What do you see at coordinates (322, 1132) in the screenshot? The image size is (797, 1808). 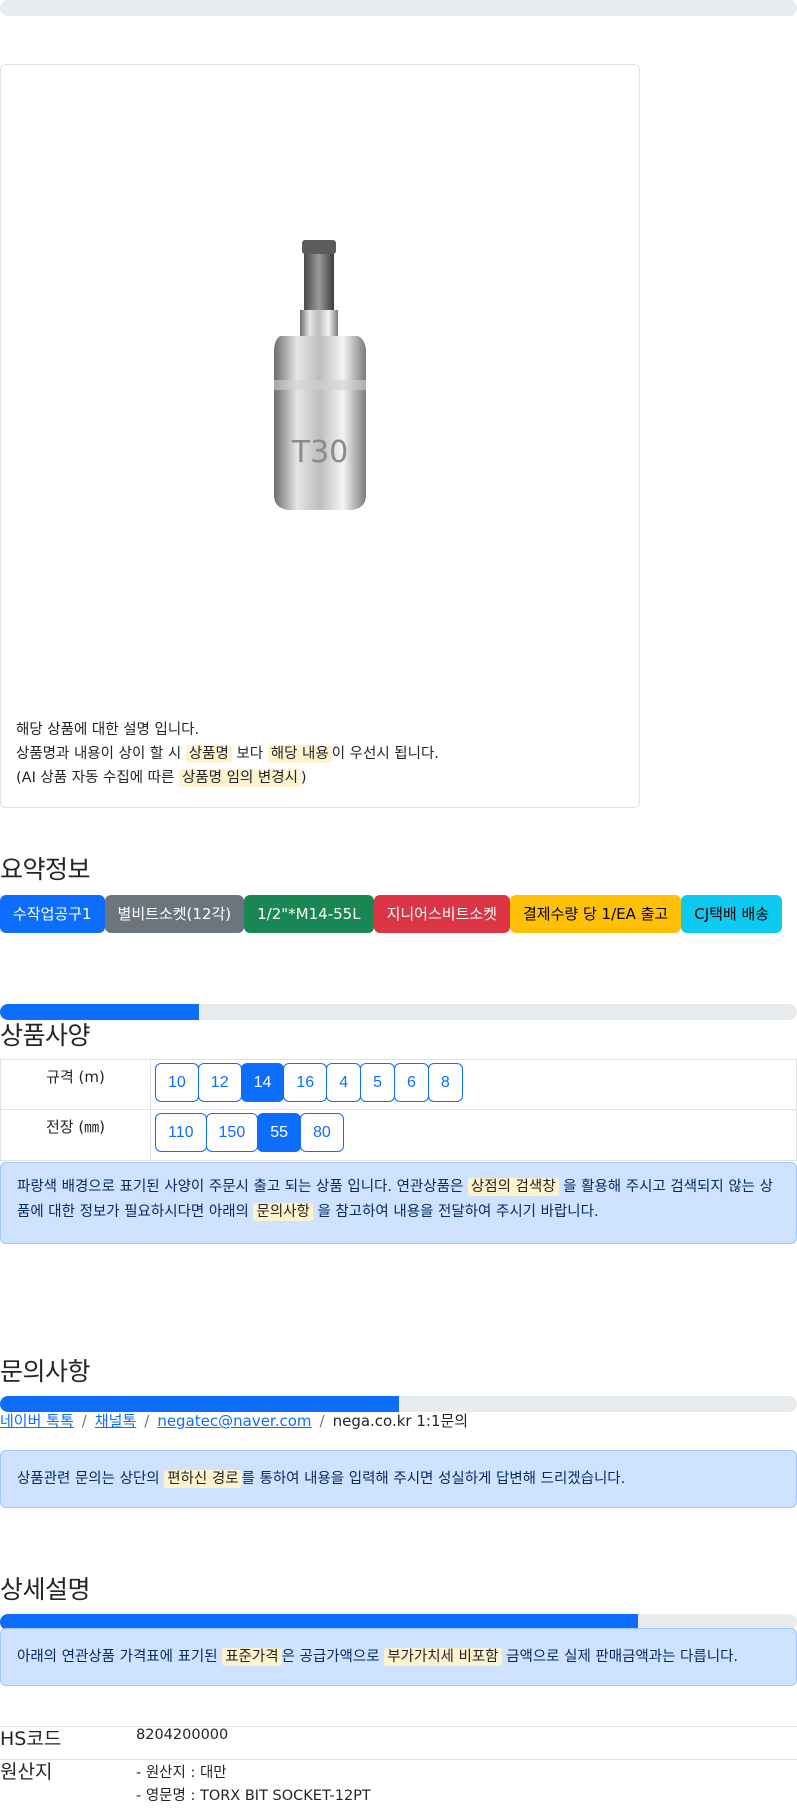 I see `spec-option-button: 80` at bounding box center [322, 1132].